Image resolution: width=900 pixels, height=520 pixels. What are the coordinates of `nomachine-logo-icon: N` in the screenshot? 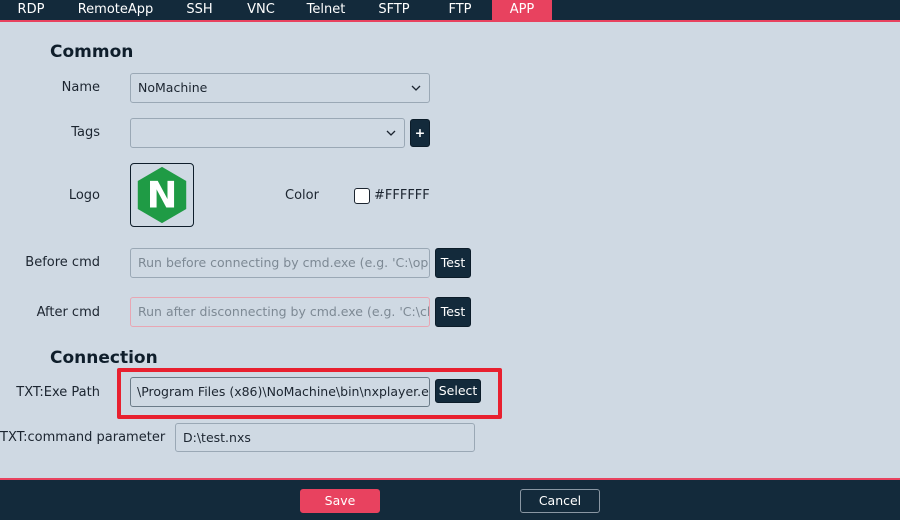 It's located at (162, 195).